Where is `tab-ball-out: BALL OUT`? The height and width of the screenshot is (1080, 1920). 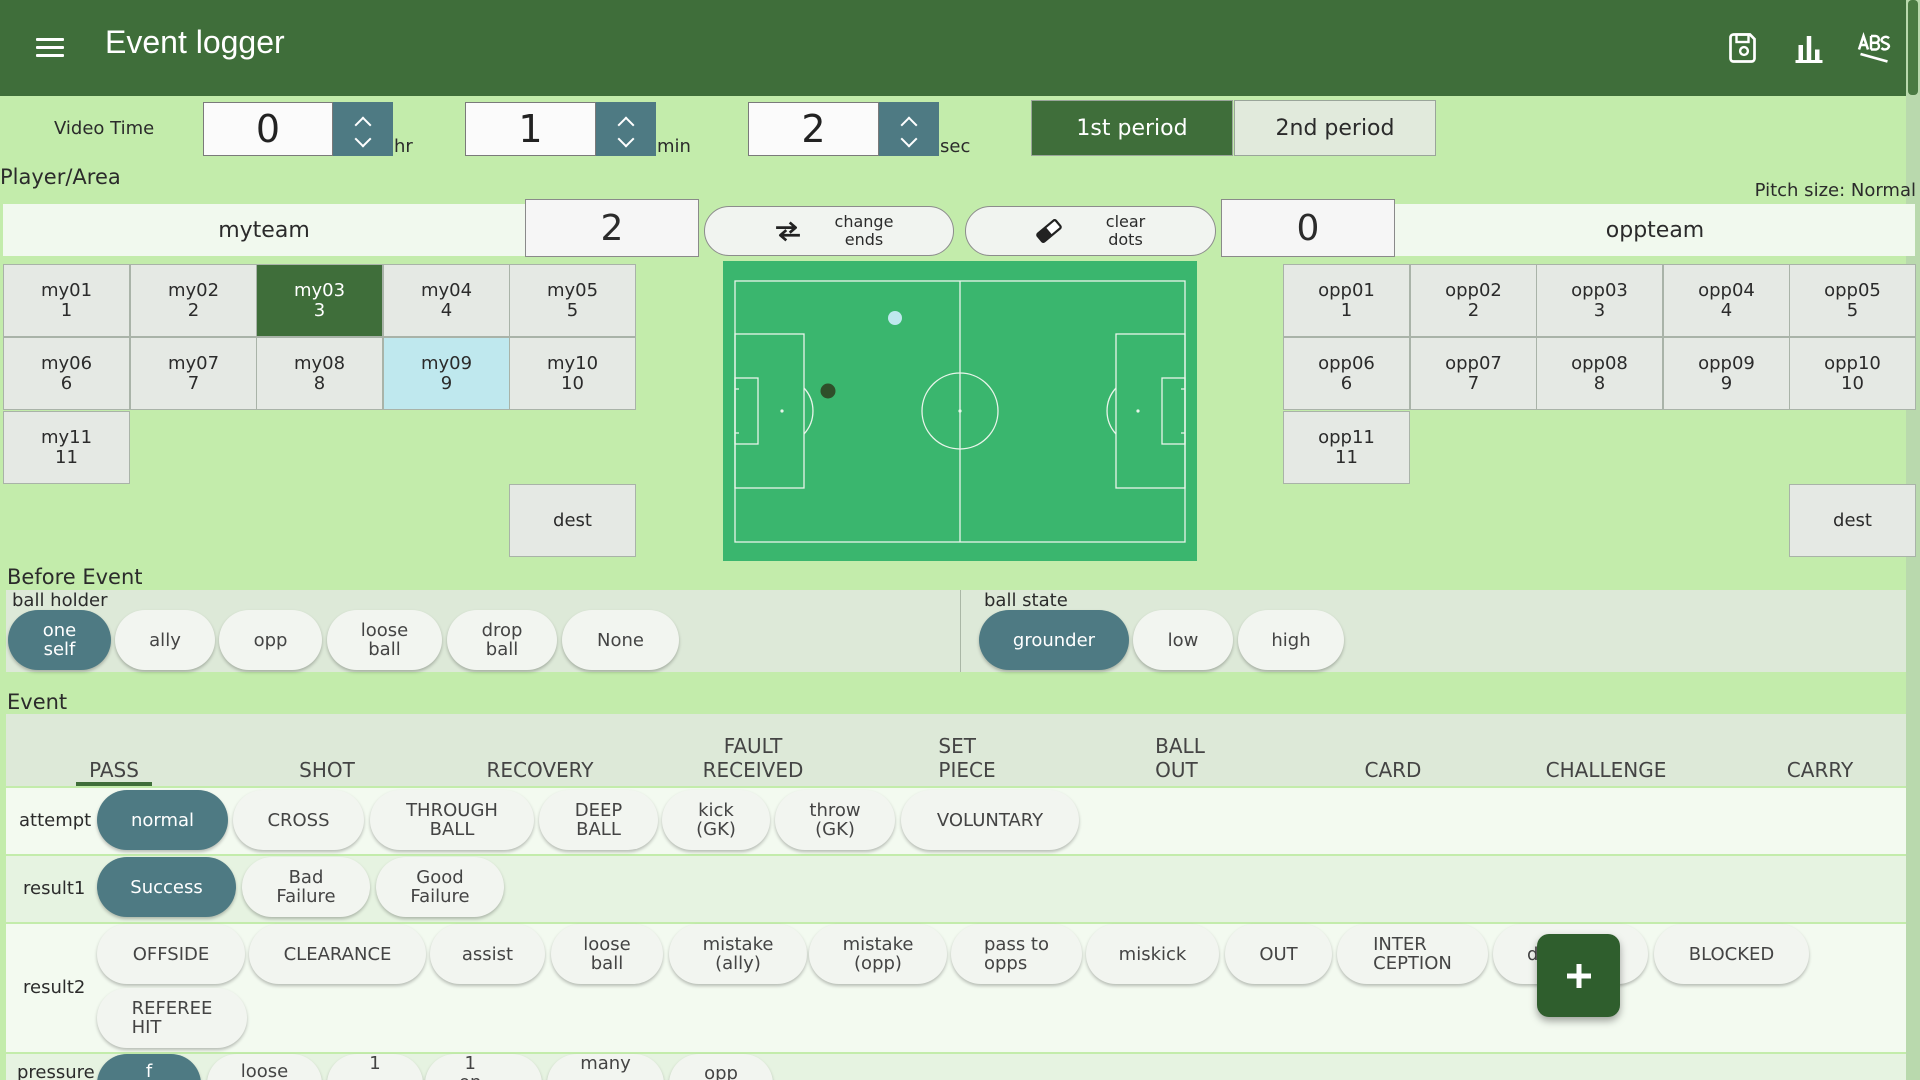 tab-ball-out: BALL OUT is located at coordinates (1180, 758).